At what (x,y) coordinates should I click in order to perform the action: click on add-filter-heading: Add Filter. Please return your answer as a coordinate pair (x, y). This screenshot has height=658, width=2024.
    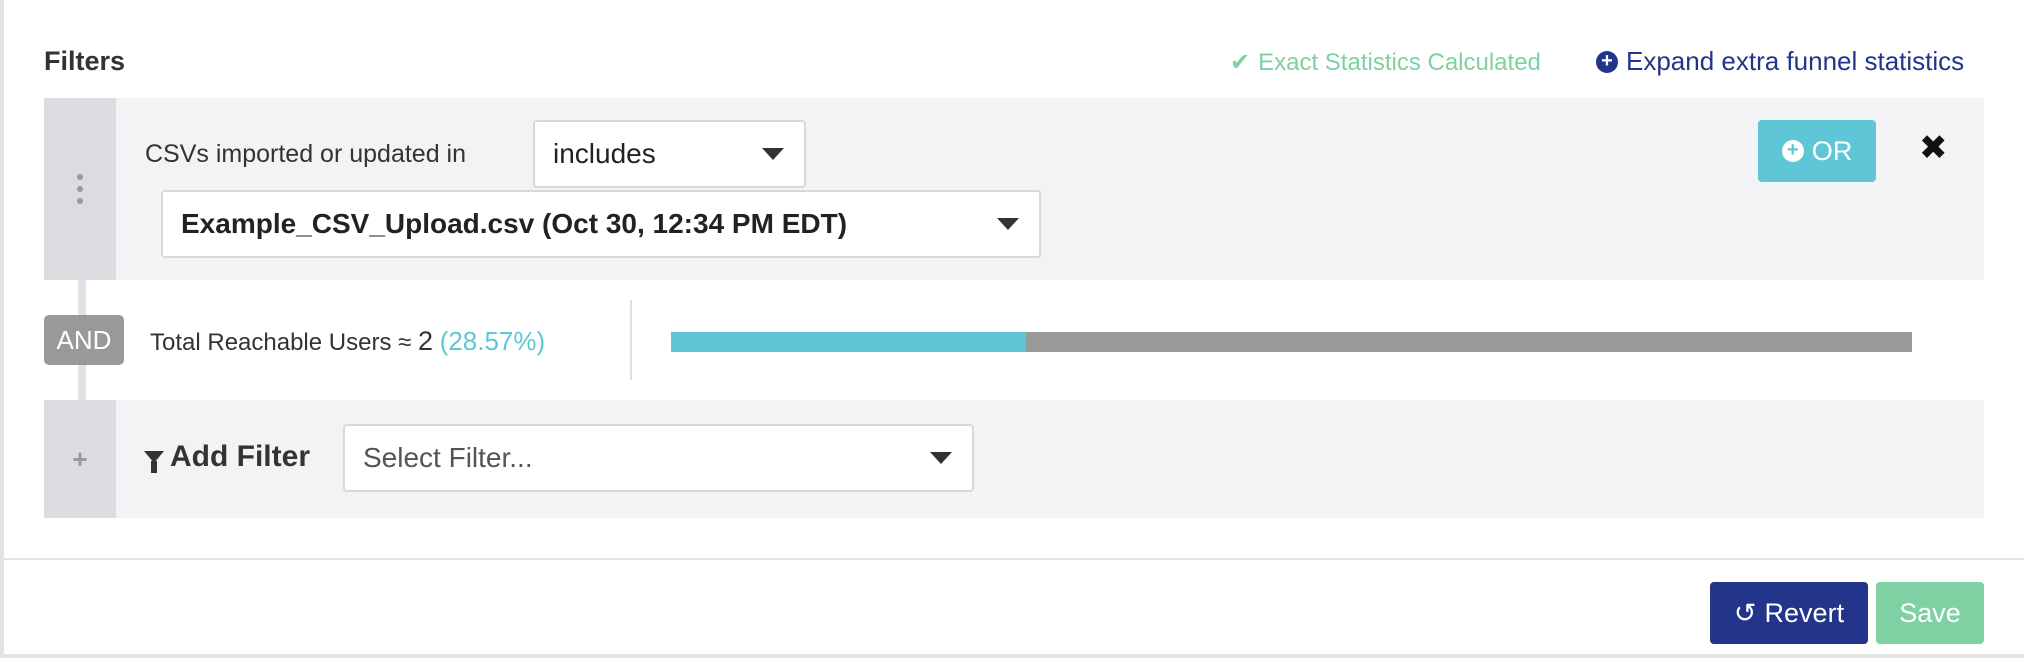
    Looking at the image, I should click on (227, 457).